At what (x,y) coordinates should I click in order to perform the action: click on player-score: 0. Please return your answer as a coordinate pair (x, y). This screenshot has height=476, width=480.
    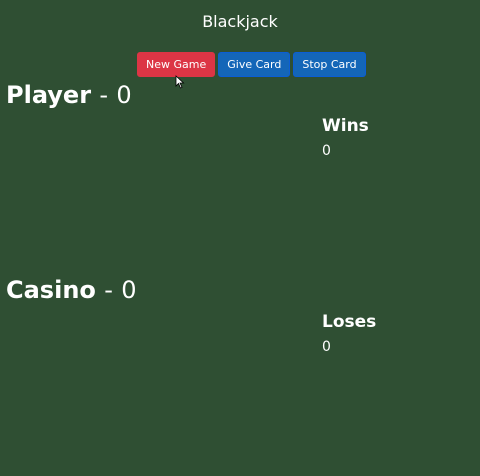
    Looking at the image, I should click on (124, 95).